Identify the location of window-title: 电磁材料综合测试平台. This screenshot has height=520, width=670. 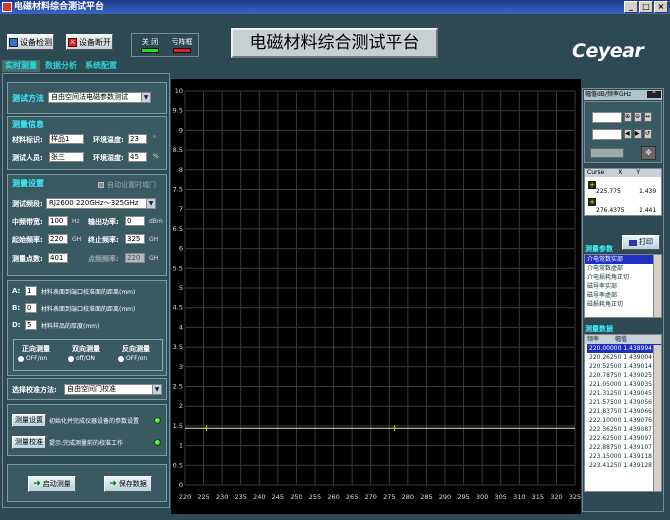
(59, 7).